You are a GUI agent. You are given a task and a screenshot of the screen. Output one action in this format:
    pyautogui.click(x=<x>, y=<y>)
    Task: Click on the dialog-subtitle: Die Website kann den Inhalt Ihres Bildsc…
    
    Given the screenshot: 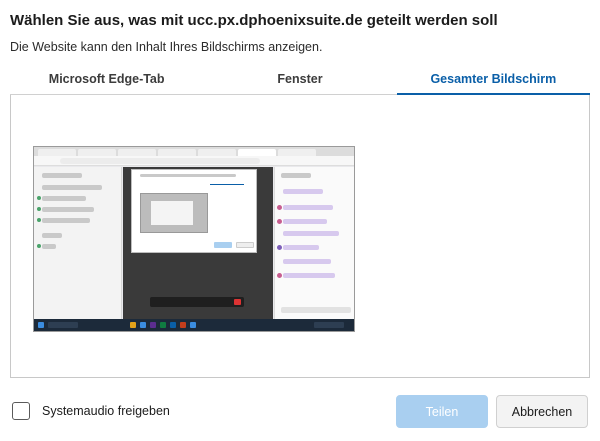 What is the action you would take?
    pyautogui.click(x=166, y=47)
    